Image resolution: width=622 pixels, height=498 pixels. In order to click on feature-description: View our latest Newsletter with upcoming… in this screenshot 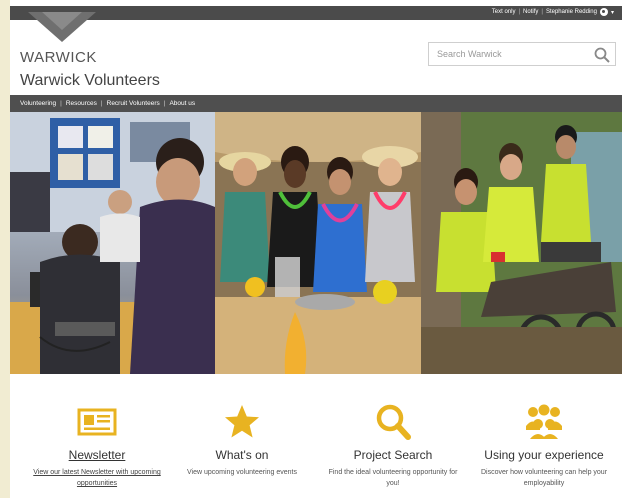, I will do `click(97, 478)`.